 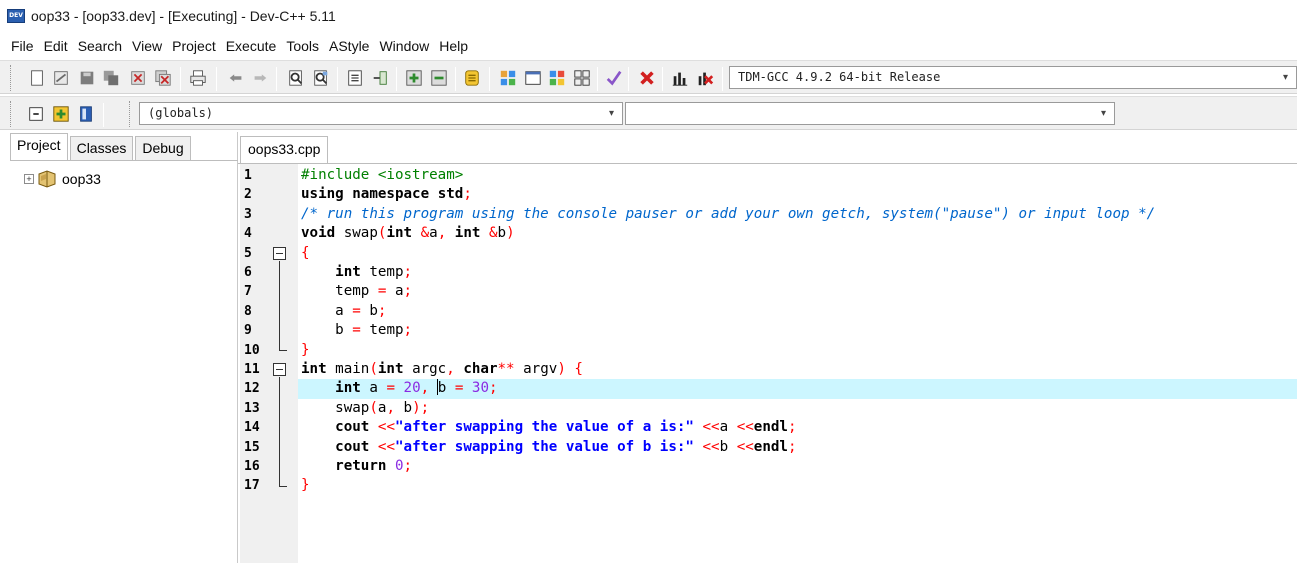 What do you see at coordinates (16, 16) in the screenshot?
I see `devcpp-app-icon: DEV` at bounding box center [16, 16].